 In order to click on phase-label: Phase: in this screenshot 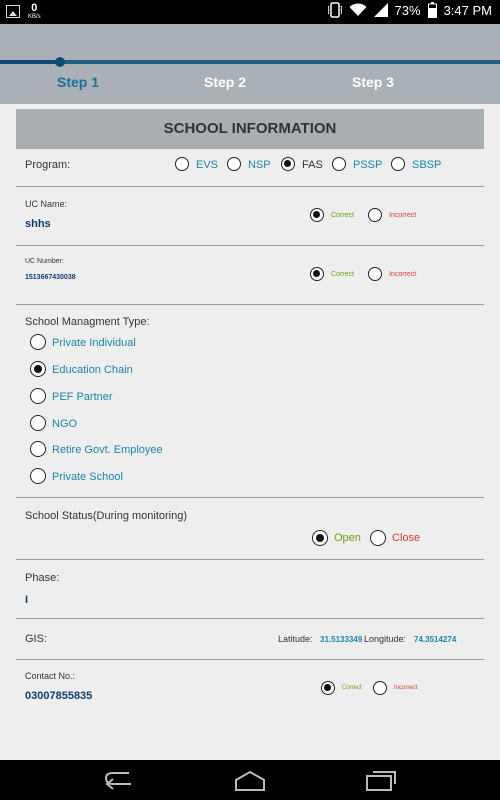, I will do `click(42, 578)`.